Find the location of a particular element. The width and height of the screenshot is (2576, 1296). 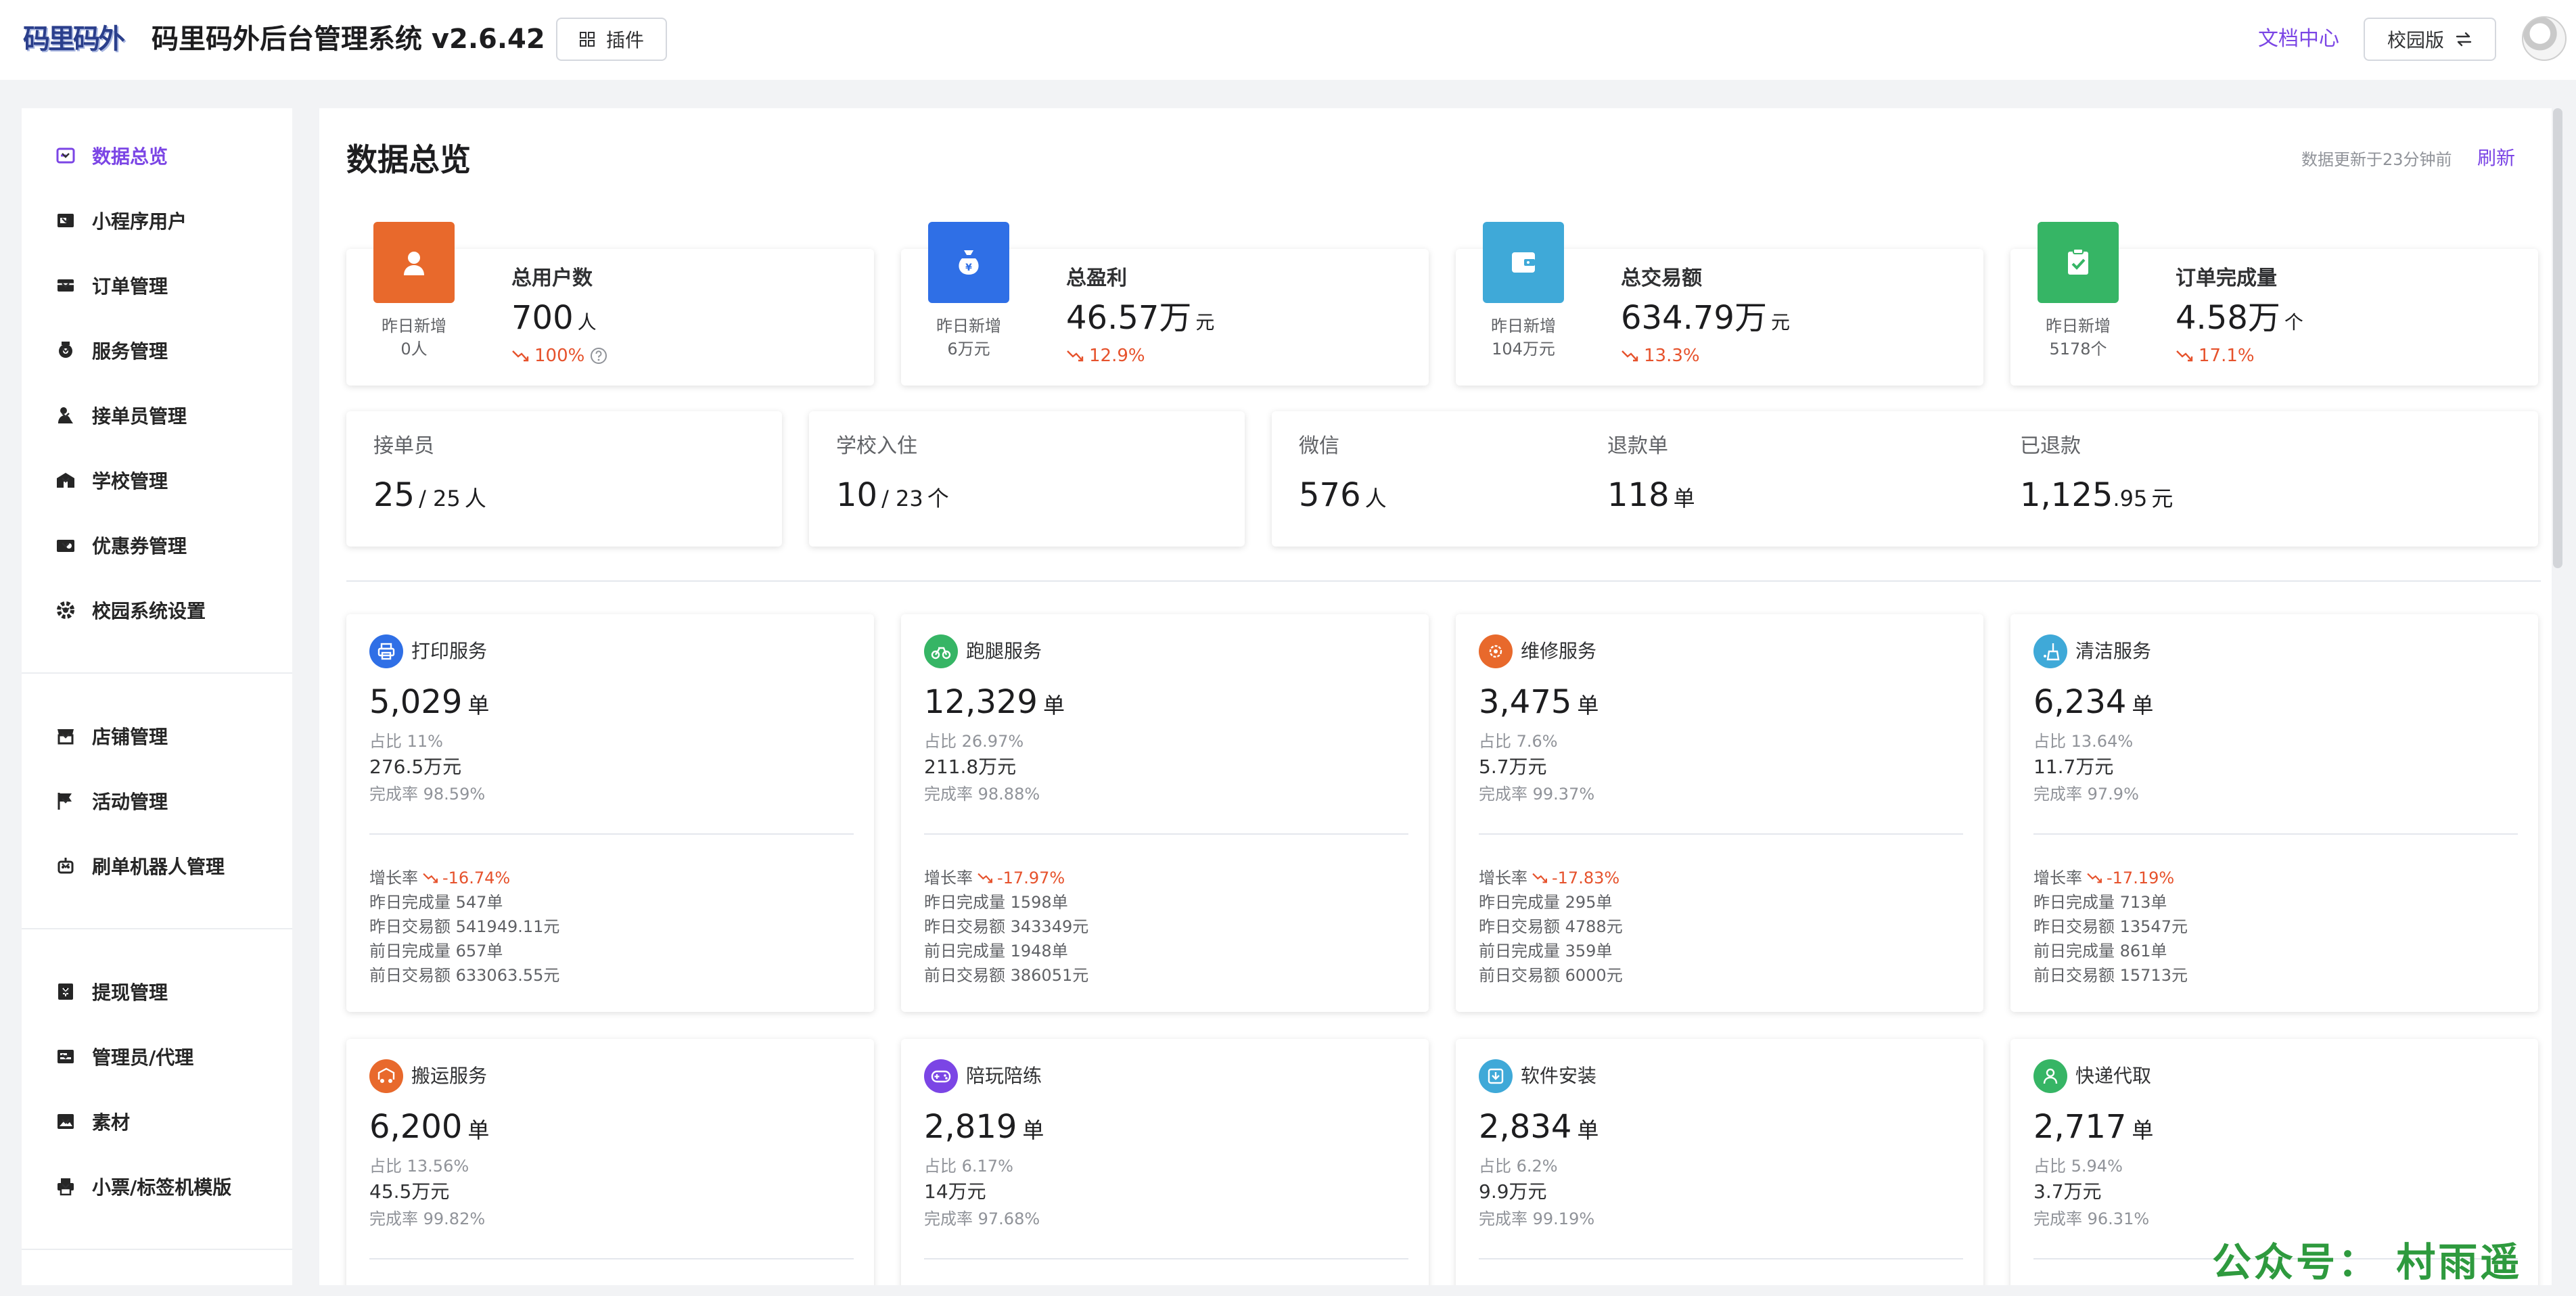

service-detail: 昨日交易额 13547元 is located at coordinates (2110, 926).